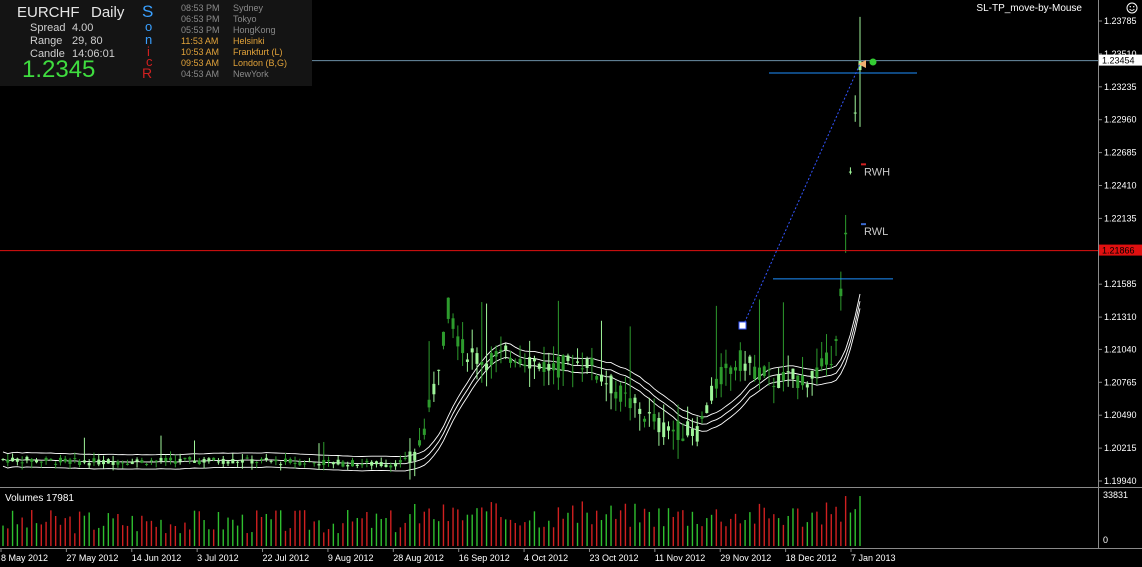  I want to click on price-tick-label: 1.22685, so click(1120, 153).